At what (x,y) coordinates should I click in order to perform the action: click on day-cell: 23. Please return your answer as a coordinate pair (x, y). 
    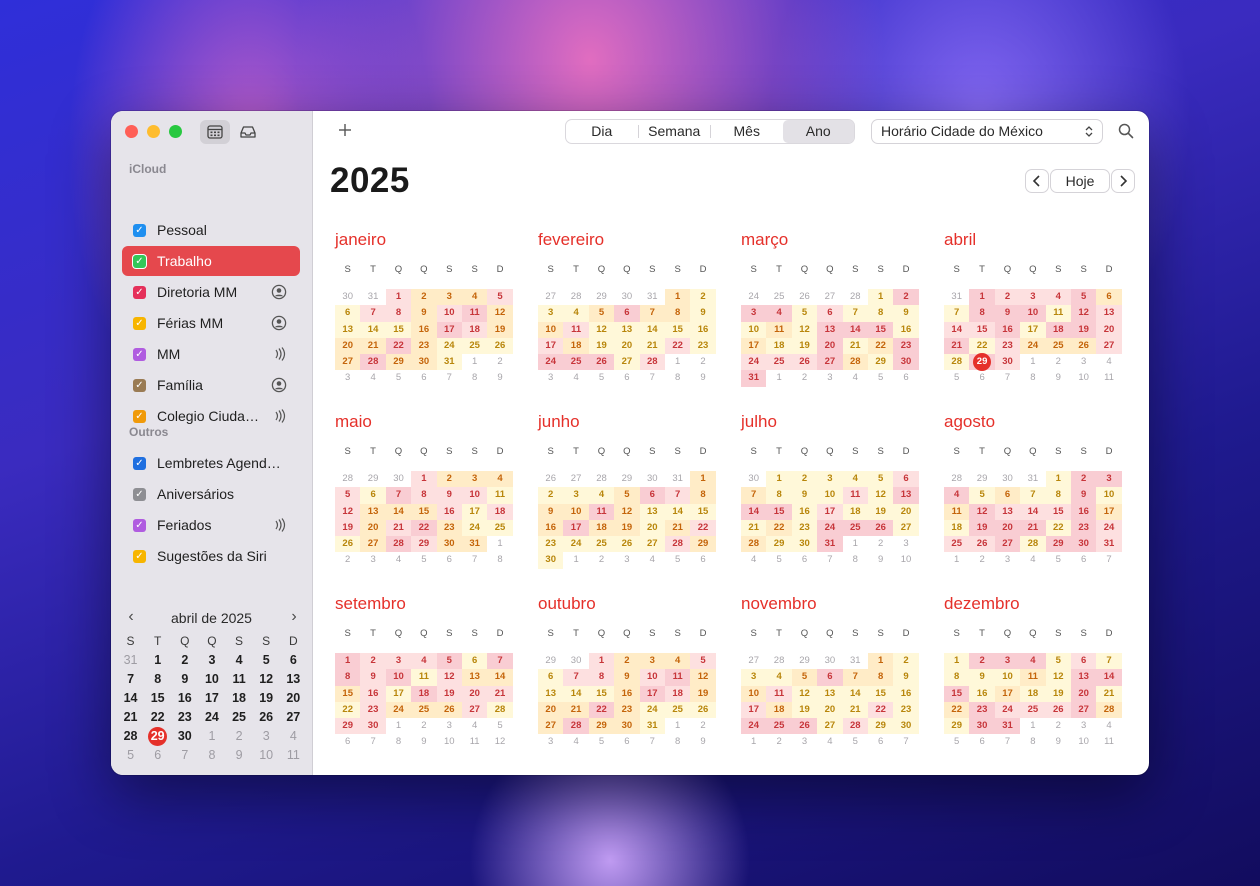
    Looking at the image, I should click on (424, 346).